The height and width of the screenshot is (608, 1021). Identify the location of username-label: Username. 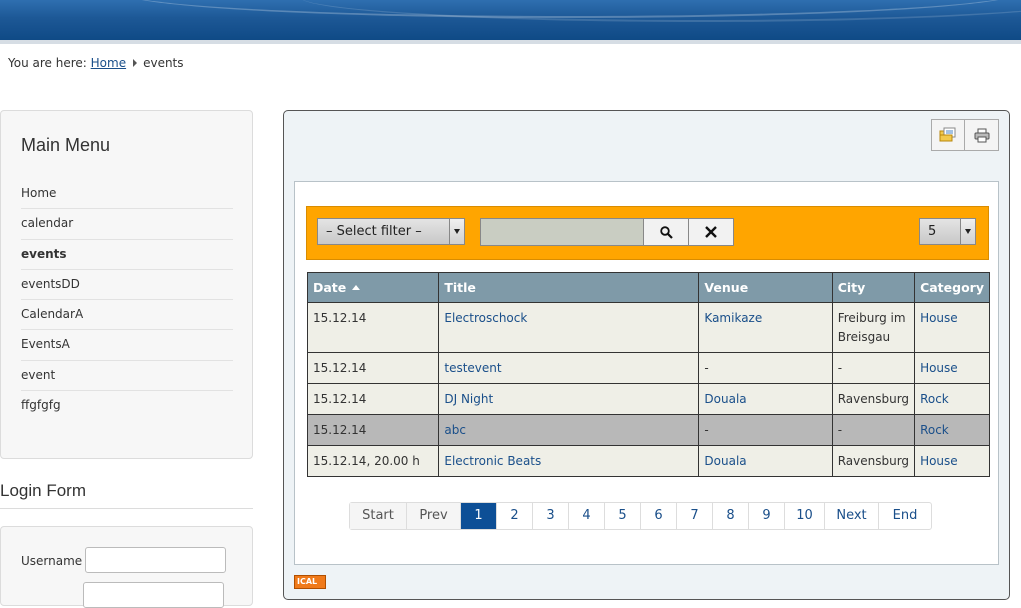
(52, 561).